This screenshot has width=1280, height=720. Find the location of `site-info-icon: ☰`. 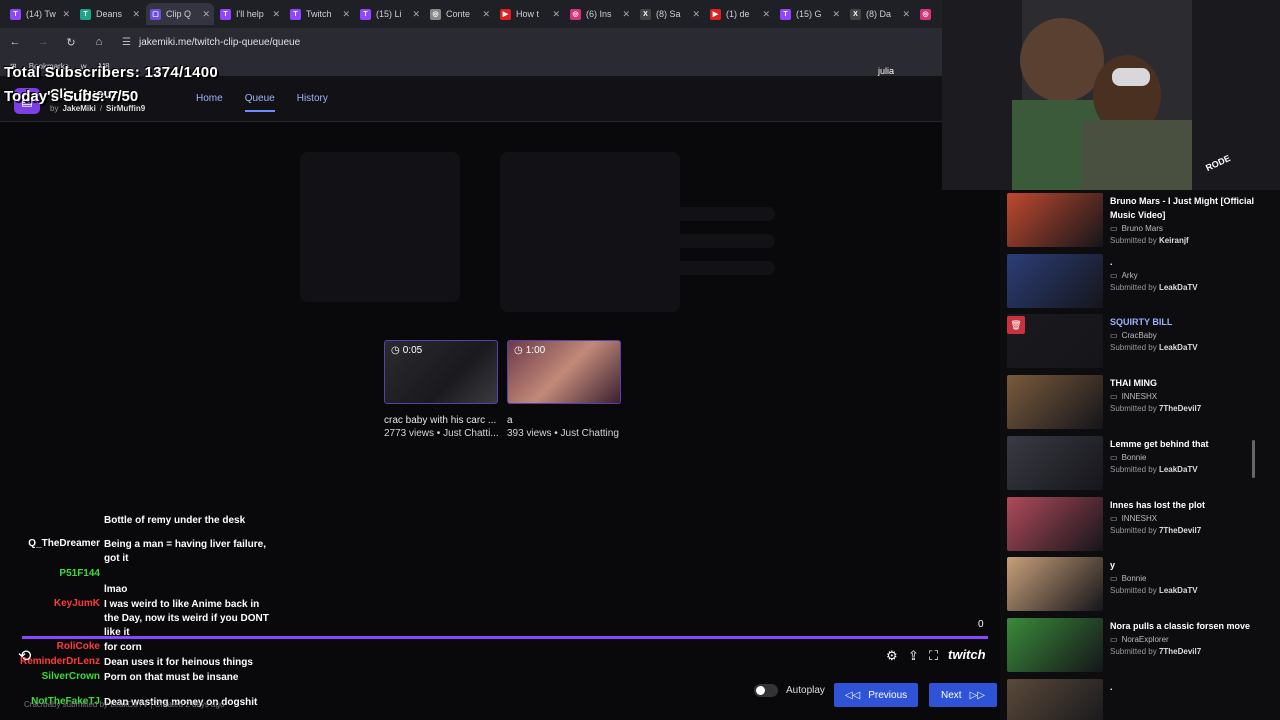

site-info-icon: ☰ is located at coordinates (126, 42).